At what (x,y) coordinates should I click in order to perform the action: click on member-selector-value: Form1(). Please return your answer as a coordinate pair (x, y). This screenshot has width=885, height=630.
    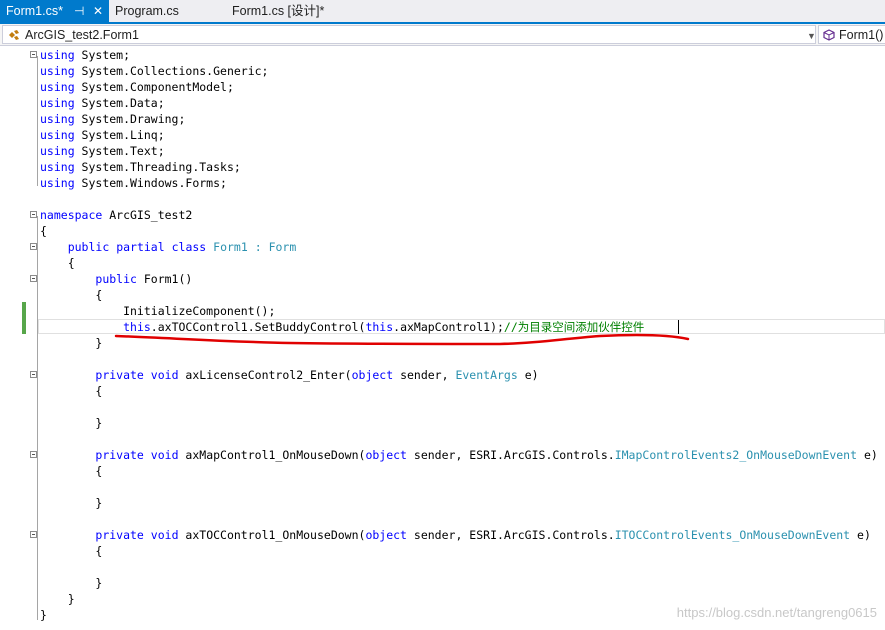
    Looking at the image, I should click on (861, 35).